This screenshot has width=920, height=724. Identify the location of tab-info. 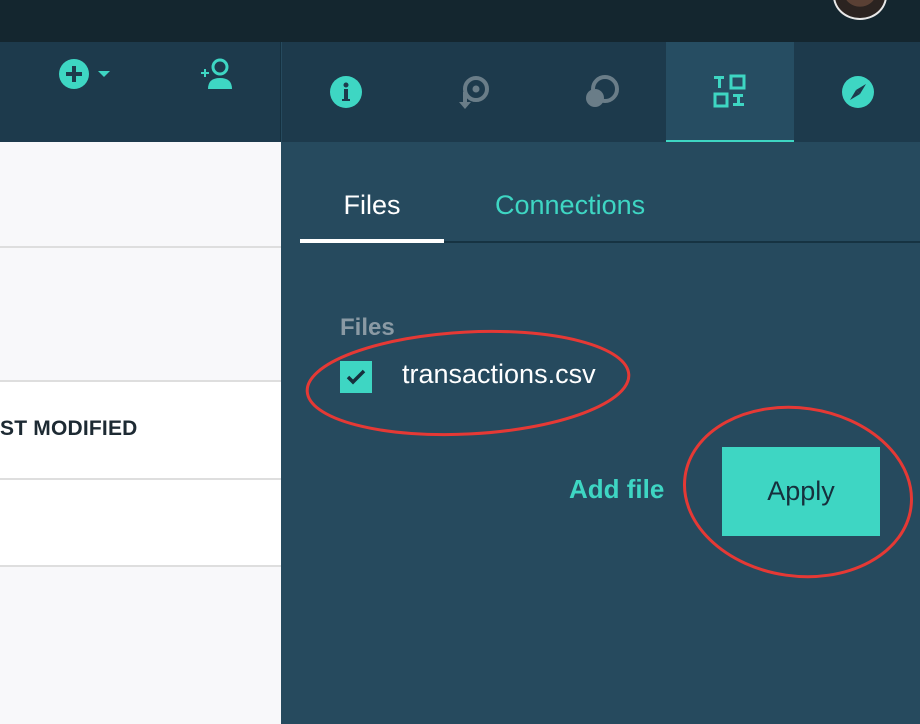
(346, 92).